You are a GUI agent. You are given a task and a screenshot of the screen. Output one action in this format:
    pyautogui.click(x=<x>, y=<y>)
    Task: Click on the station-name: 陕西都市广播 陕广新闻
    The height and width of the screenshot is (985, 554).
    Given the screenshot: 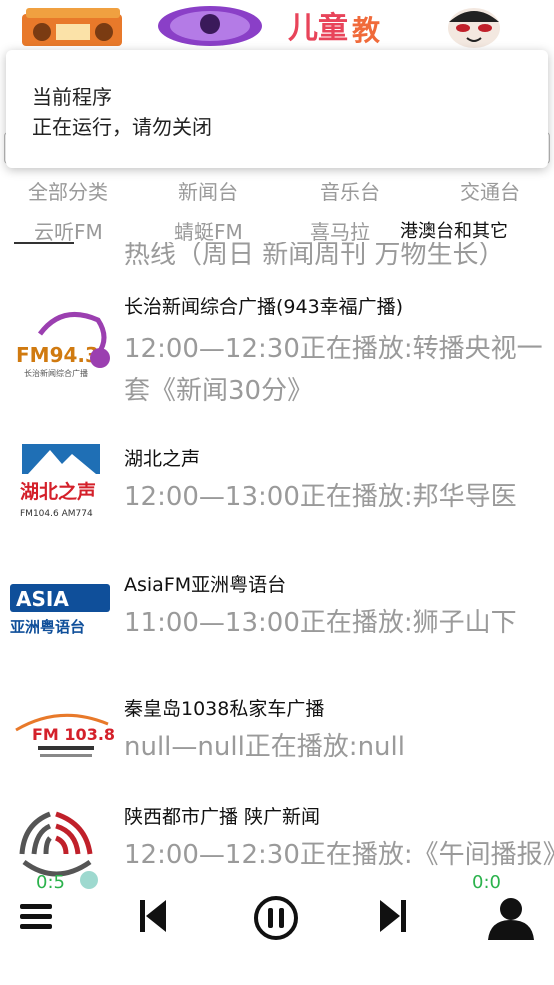 What is the action you would take?
    pyautogui.click(x=222, y=817)
    